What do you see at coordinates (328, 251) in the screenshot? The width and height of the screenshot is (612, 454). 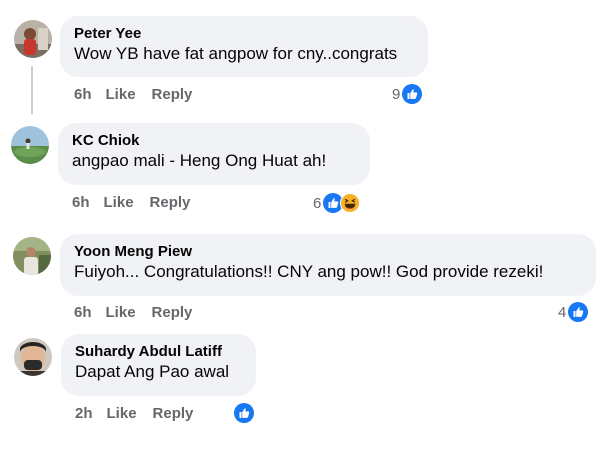 I see `comment-author: Yoon Meng Piew` at bounding box center [328, 251].